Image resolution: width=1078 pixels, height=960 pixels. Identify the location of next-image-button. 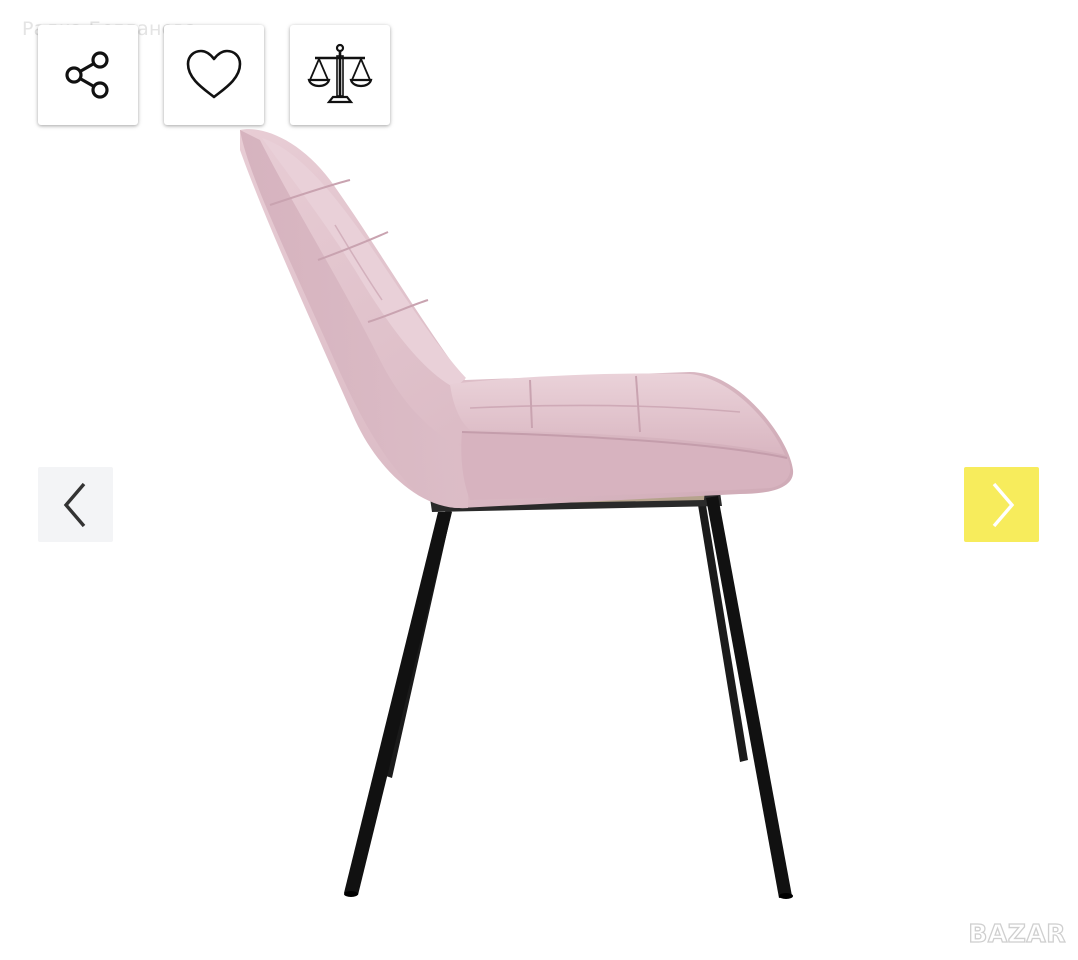
(1001, 504).